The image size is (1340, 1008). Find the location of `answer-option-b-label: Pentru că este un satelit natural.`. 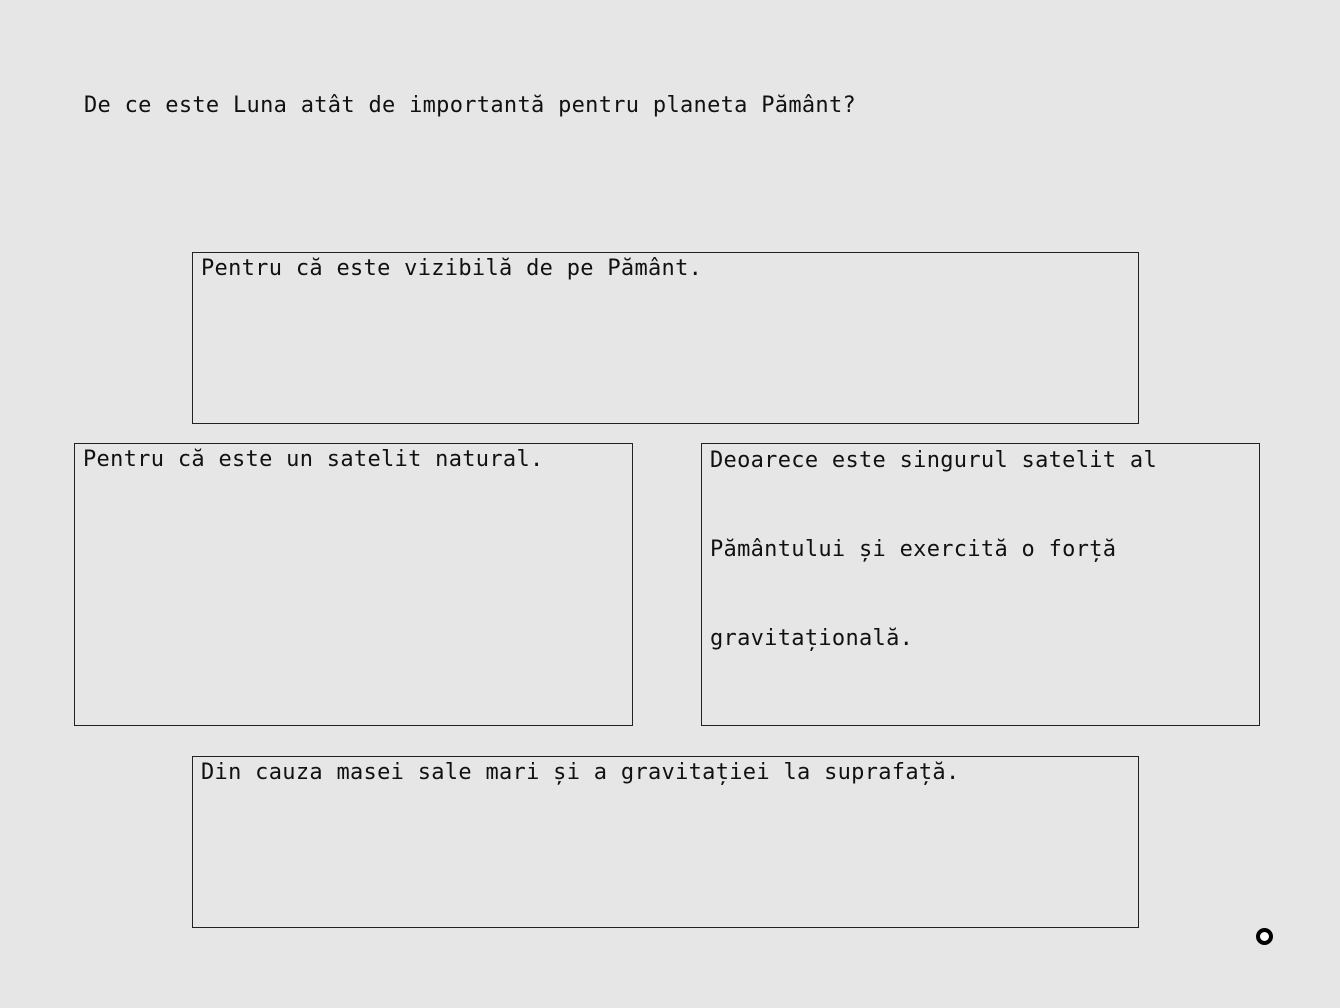

answer-option-b-label: Pentru că este un satelit natural. is located at coordinates (313, 459).